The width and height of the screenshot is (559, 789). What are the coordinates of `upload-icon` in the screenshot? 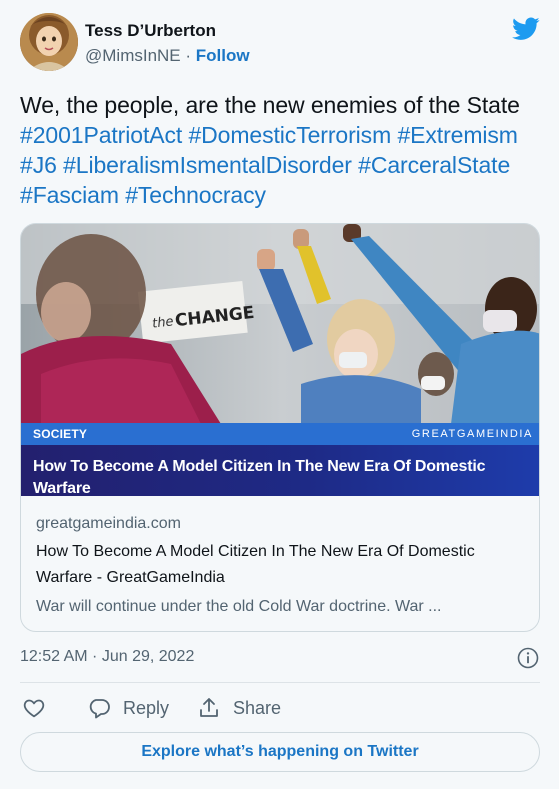 It's located at (209, 707).